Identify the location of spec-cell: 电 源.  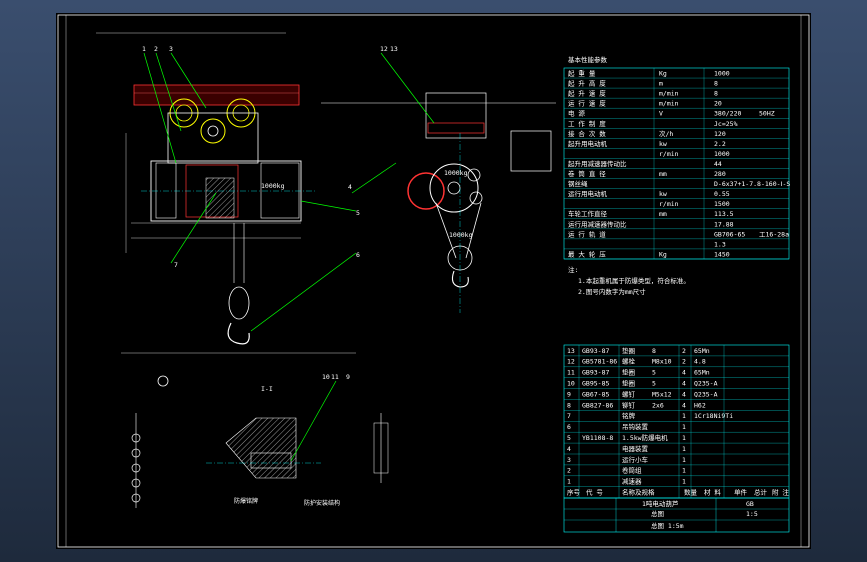
(576, 113).